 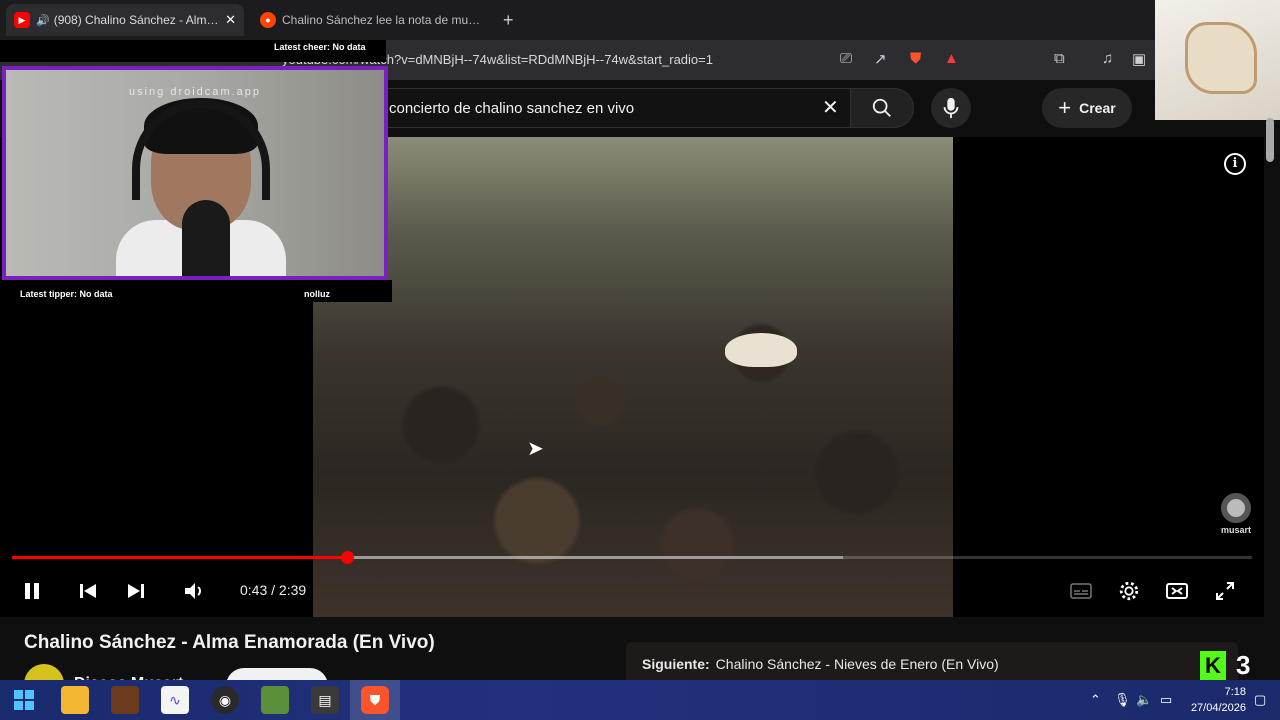 I want to click on plus-icon: +, so click(x=1065, y=107).